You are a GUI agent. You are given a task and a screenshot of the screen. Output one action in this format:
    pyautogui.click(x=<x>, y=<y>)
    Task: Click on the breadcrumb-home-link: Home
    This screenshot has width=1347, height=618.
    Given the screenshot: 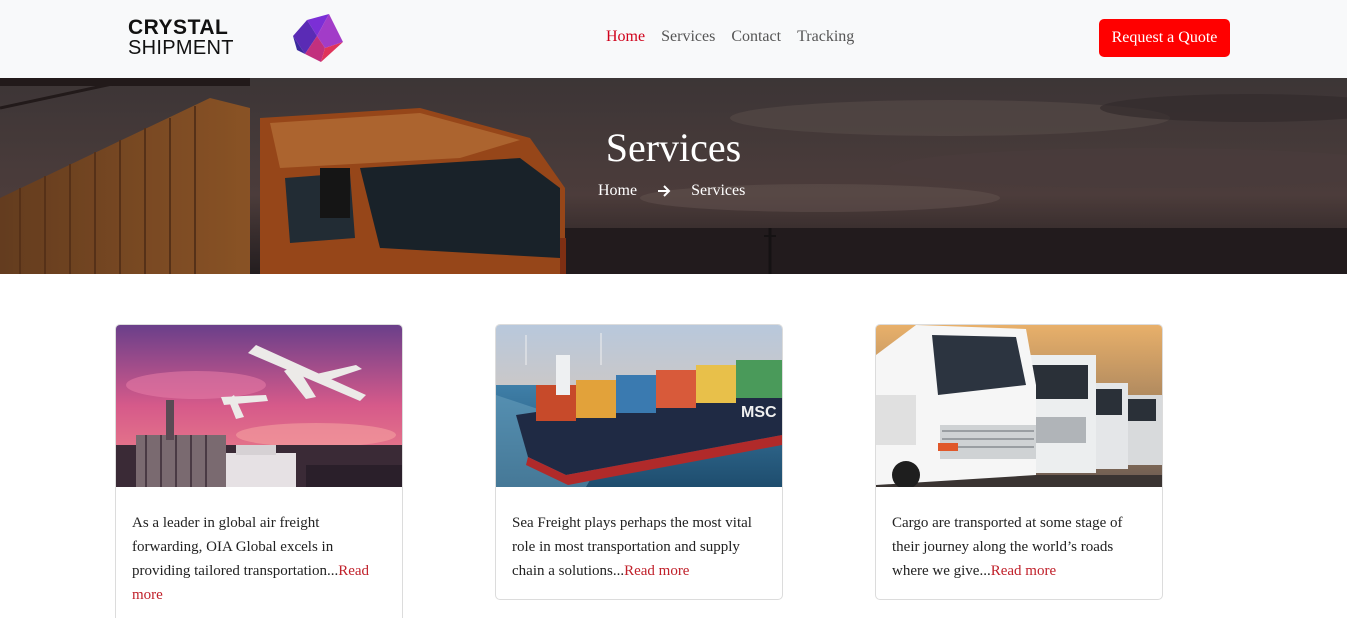 What is the action you would take?
    pyautogui.click(x=617, y=191)
    